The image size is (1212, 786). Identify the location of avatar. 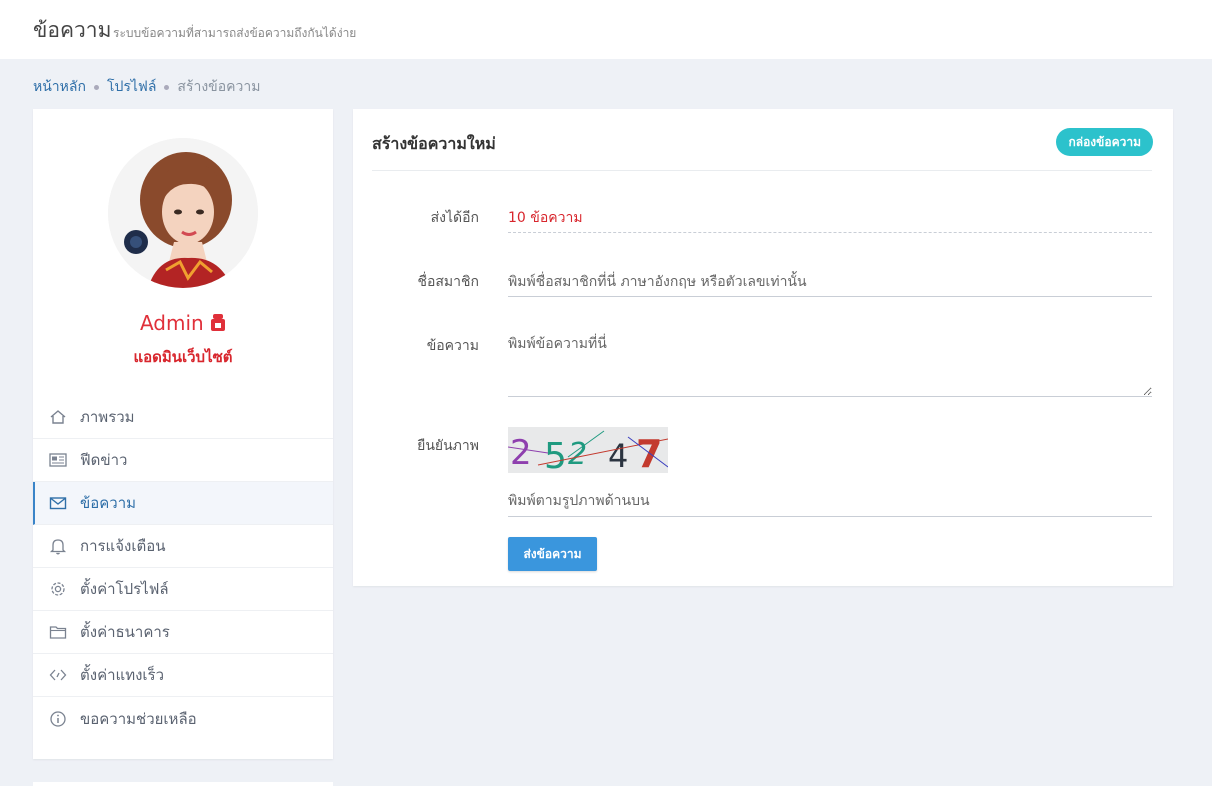
(183, 213).